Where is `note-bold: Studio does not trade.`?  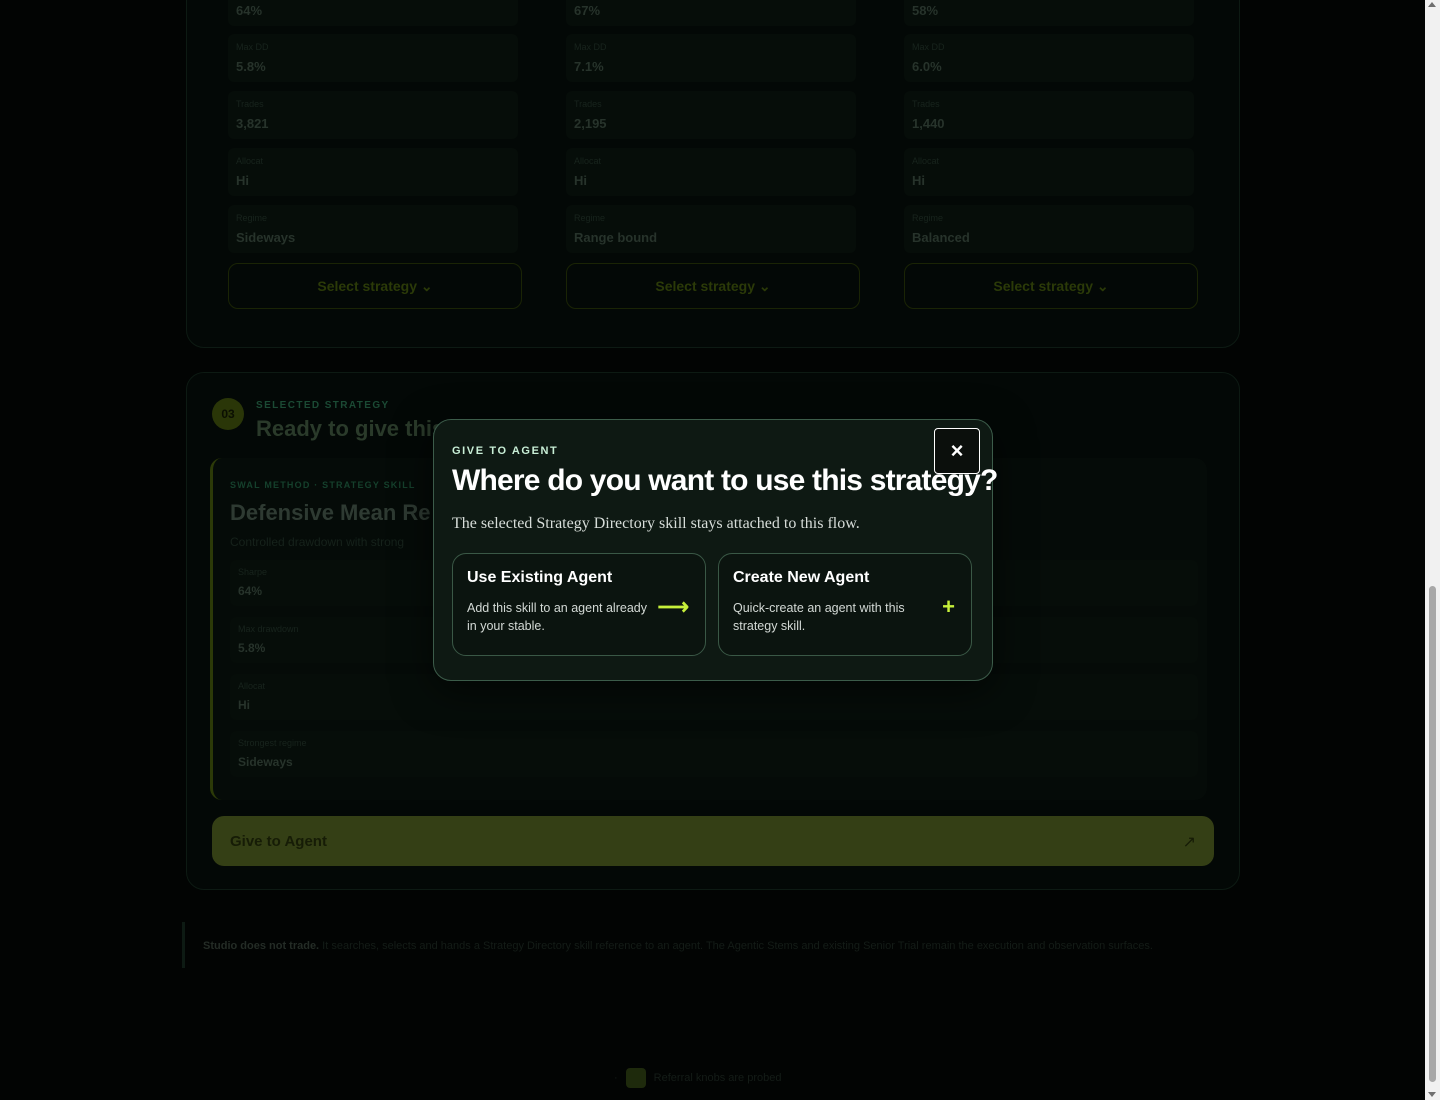
note-bold: Studio does not trade. is located at coordinates (261, 946).